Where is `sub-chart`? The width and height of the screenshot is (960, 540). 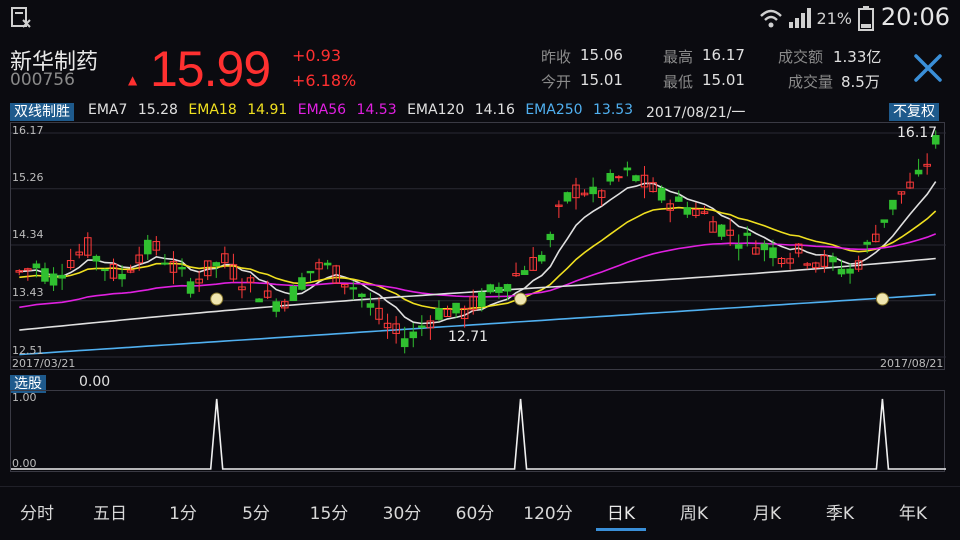 sub-chart is located at coordinates (478, 431).